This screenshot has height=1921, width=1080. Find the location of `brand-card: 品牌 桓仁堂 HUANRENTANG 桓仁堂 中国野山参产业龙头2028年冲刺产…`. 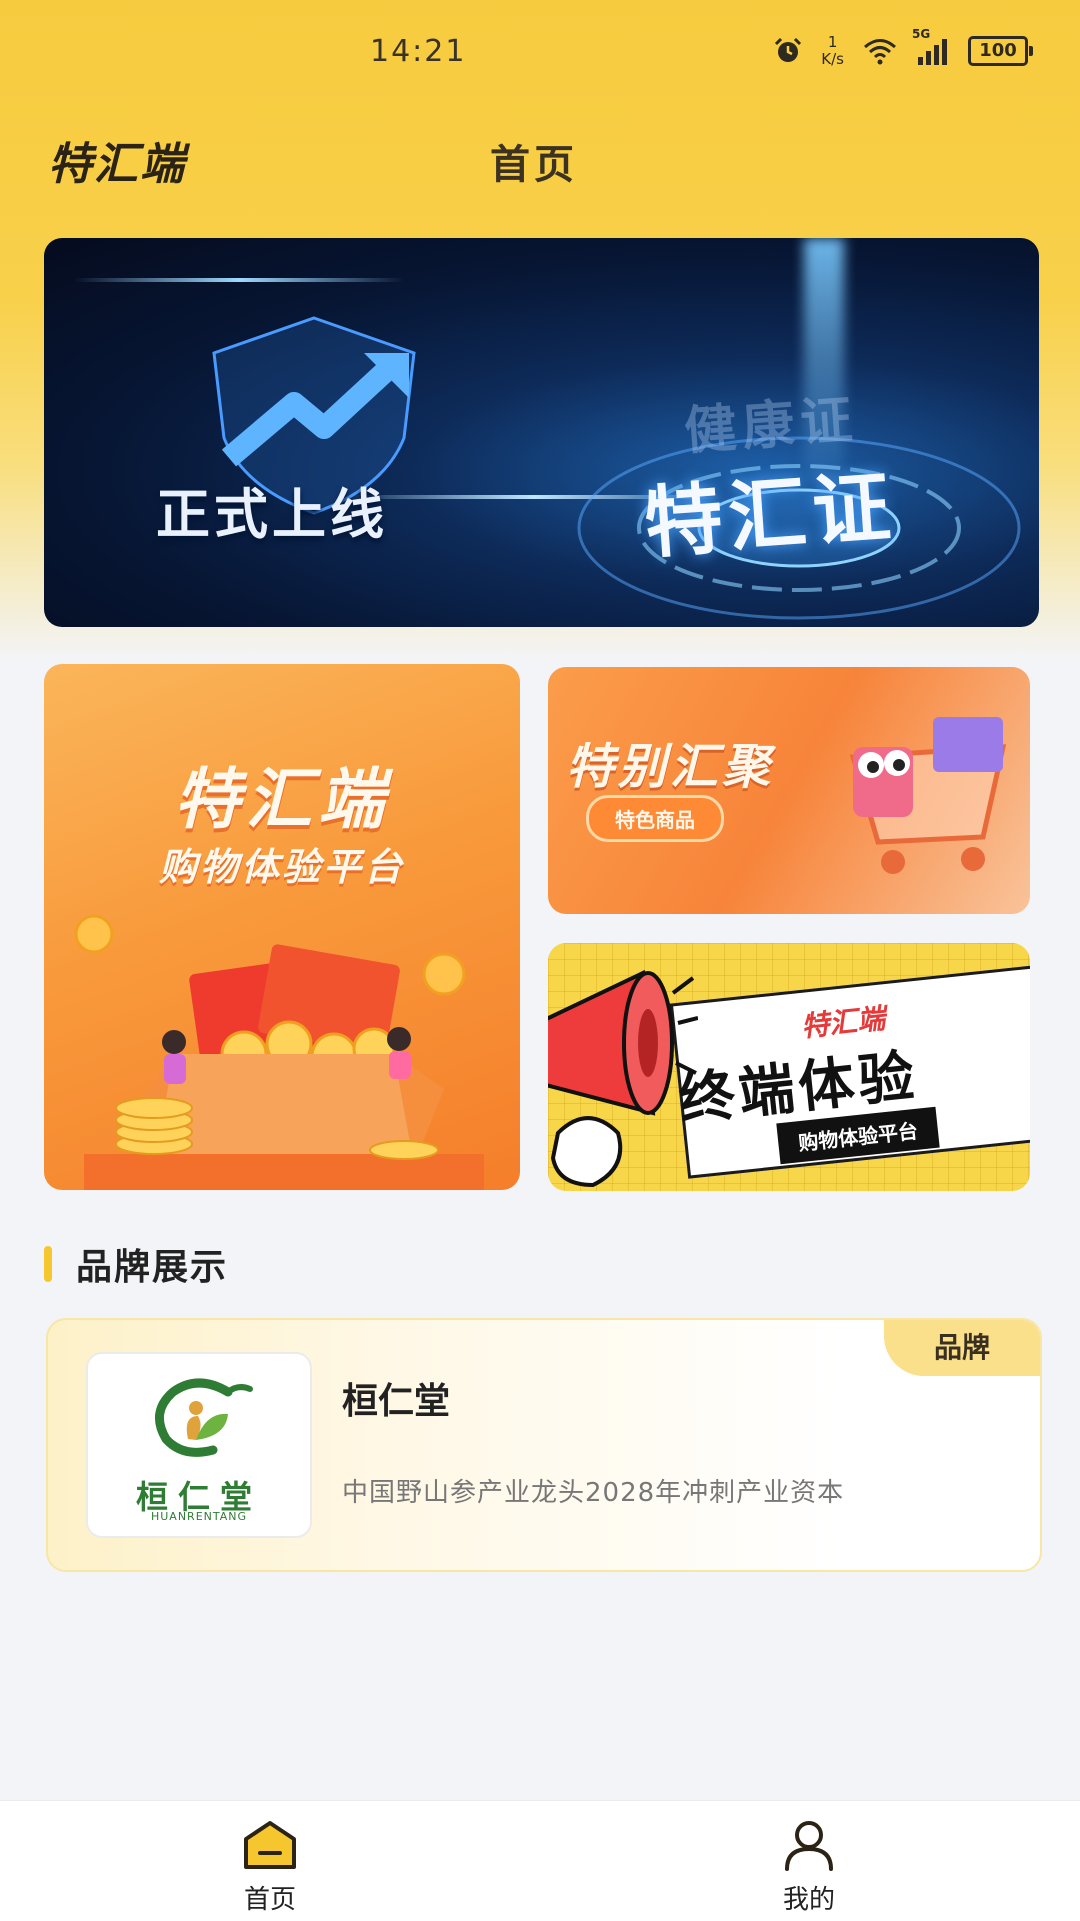

brand-card: 品牌 桓仁堂 HUANRENTANG 桓仁堂 中国野山参产业龙头2028年冲刺产… is located at coordinates (544, 1445).